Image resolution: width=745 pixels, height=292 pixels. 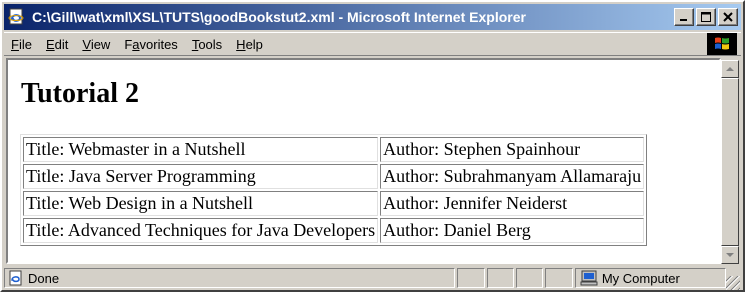 I want to click on maximize-button, so click(x=706, y=17).